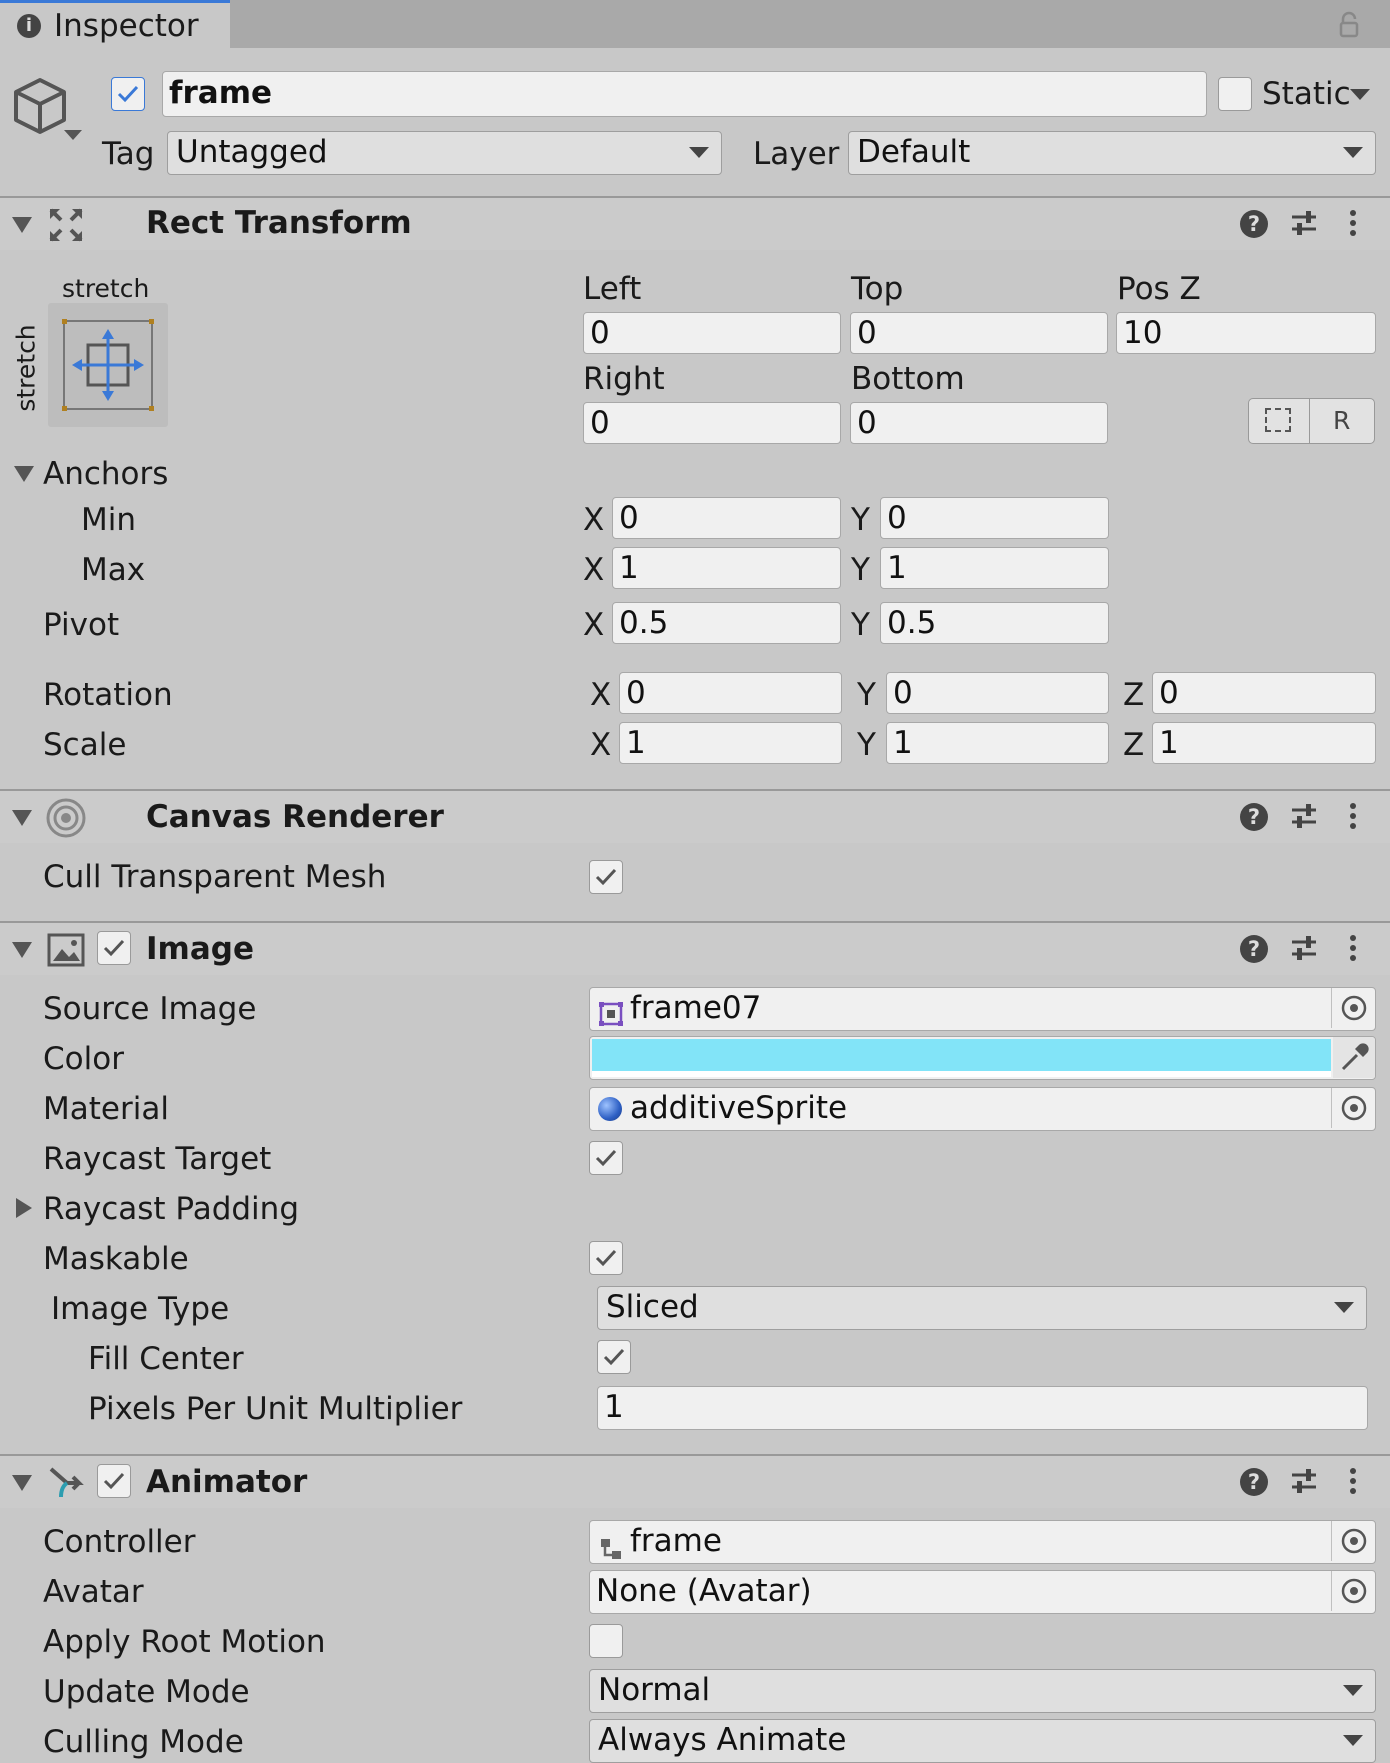 This screenshot has width=1390, height=1763. What do you see at coordinates (982, 1009) in the screenshot?
I see `source-image-field: frame07` at bounding box center [982, 1009].